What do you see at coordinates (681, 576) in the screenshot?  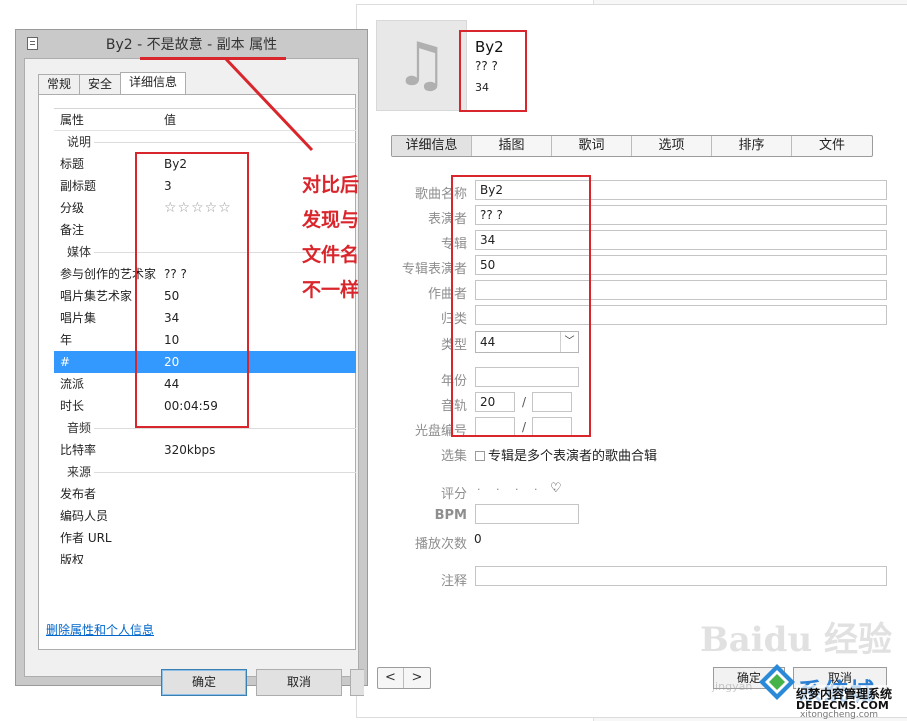 I see `comments-field` at bounding box center [681, 576].